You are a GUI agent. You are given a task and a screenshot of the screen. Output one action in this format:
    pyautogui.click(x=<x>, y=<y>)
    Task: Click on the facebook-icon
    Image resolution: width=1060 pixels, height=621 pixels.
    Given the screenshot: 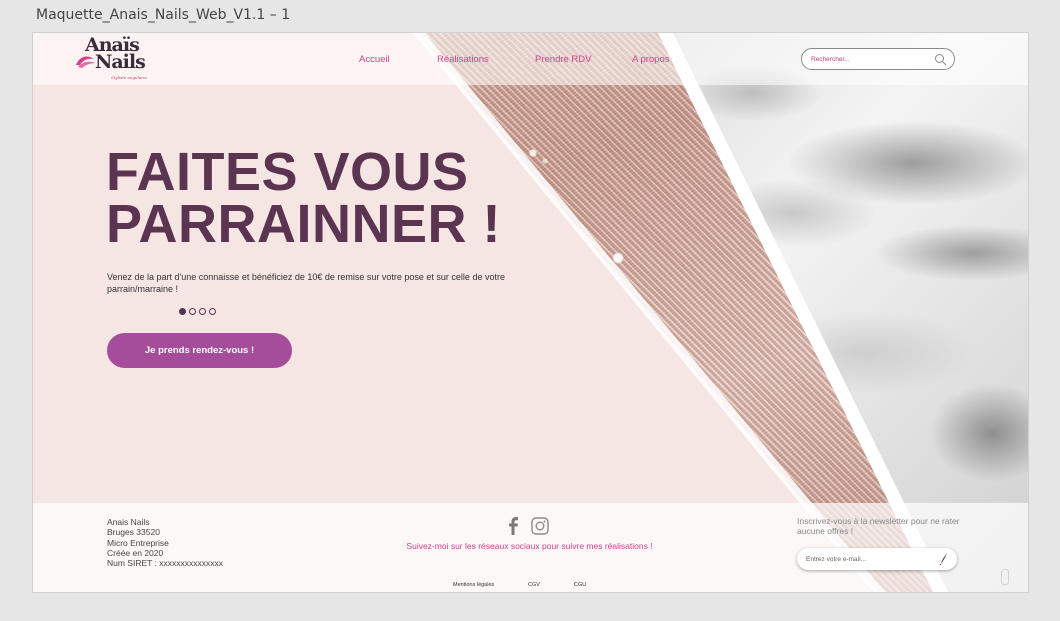 What is the action you would take?
    pyautogui.click(x=514, y=526)
    